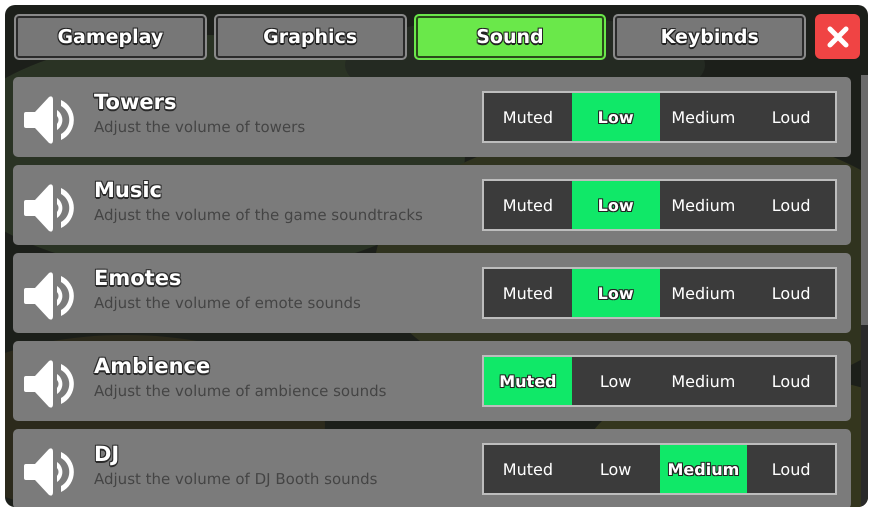 The width and height of the screenshot is (873, 512). I want to click on close-icon, so click(837, 37).